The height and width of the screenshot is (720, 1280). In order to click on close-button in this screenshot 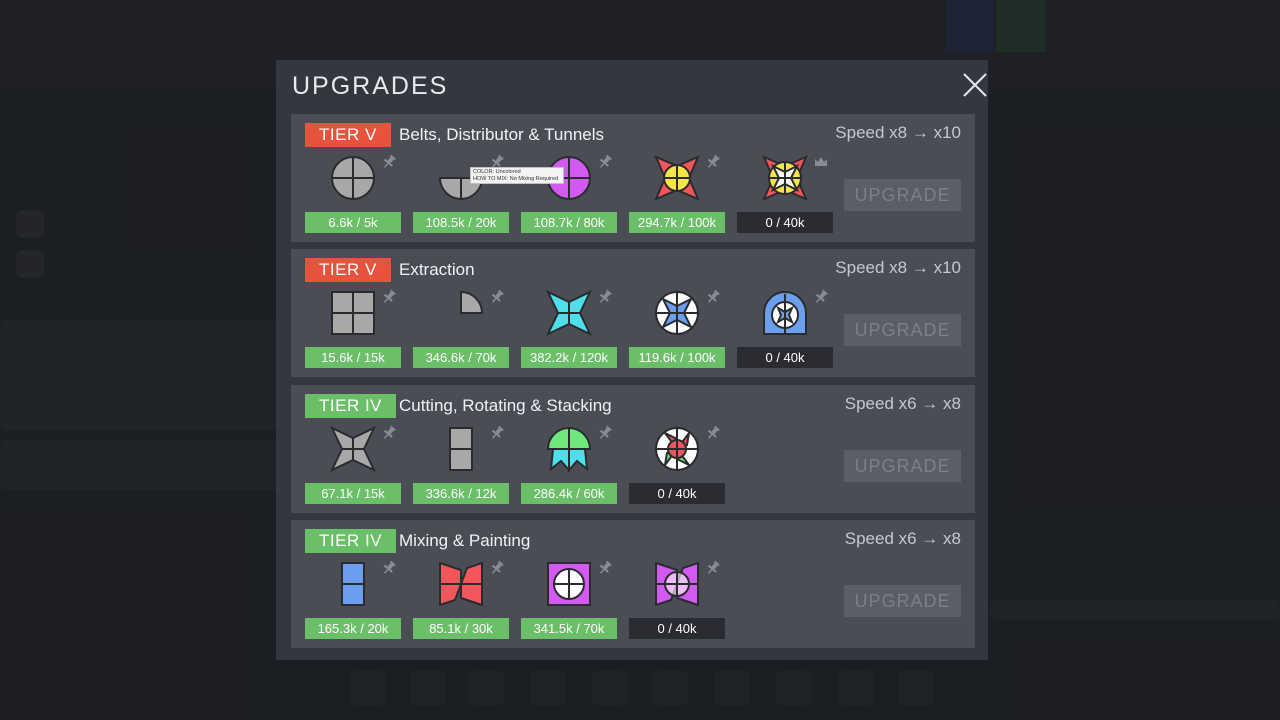, I will do `click(975, 85)`.